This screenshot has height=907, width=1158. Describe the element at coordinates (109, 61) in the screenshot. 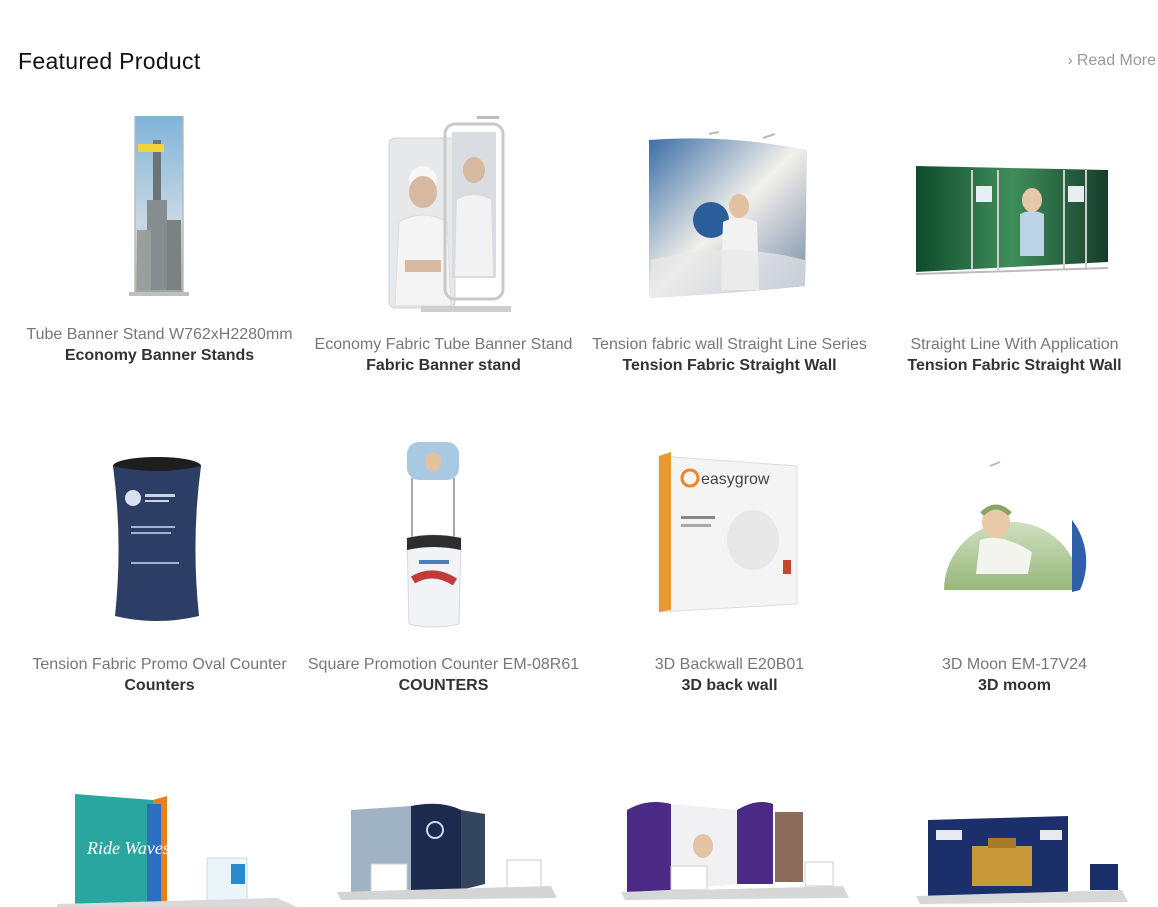

I see `section-title: Featured Product` at that location.